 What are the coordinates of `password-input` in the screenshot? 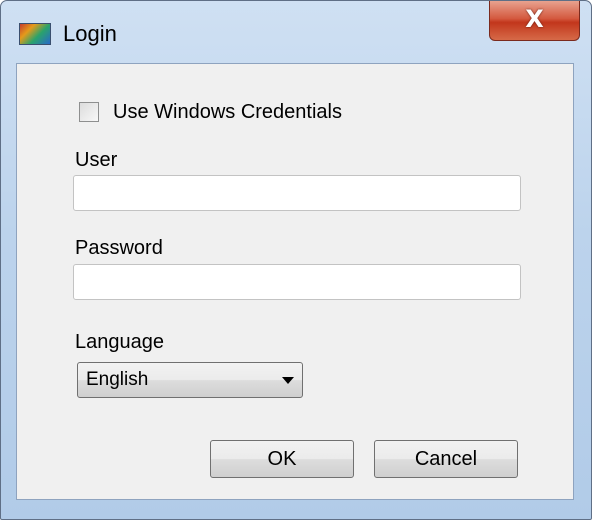 It's located at (297, 282).